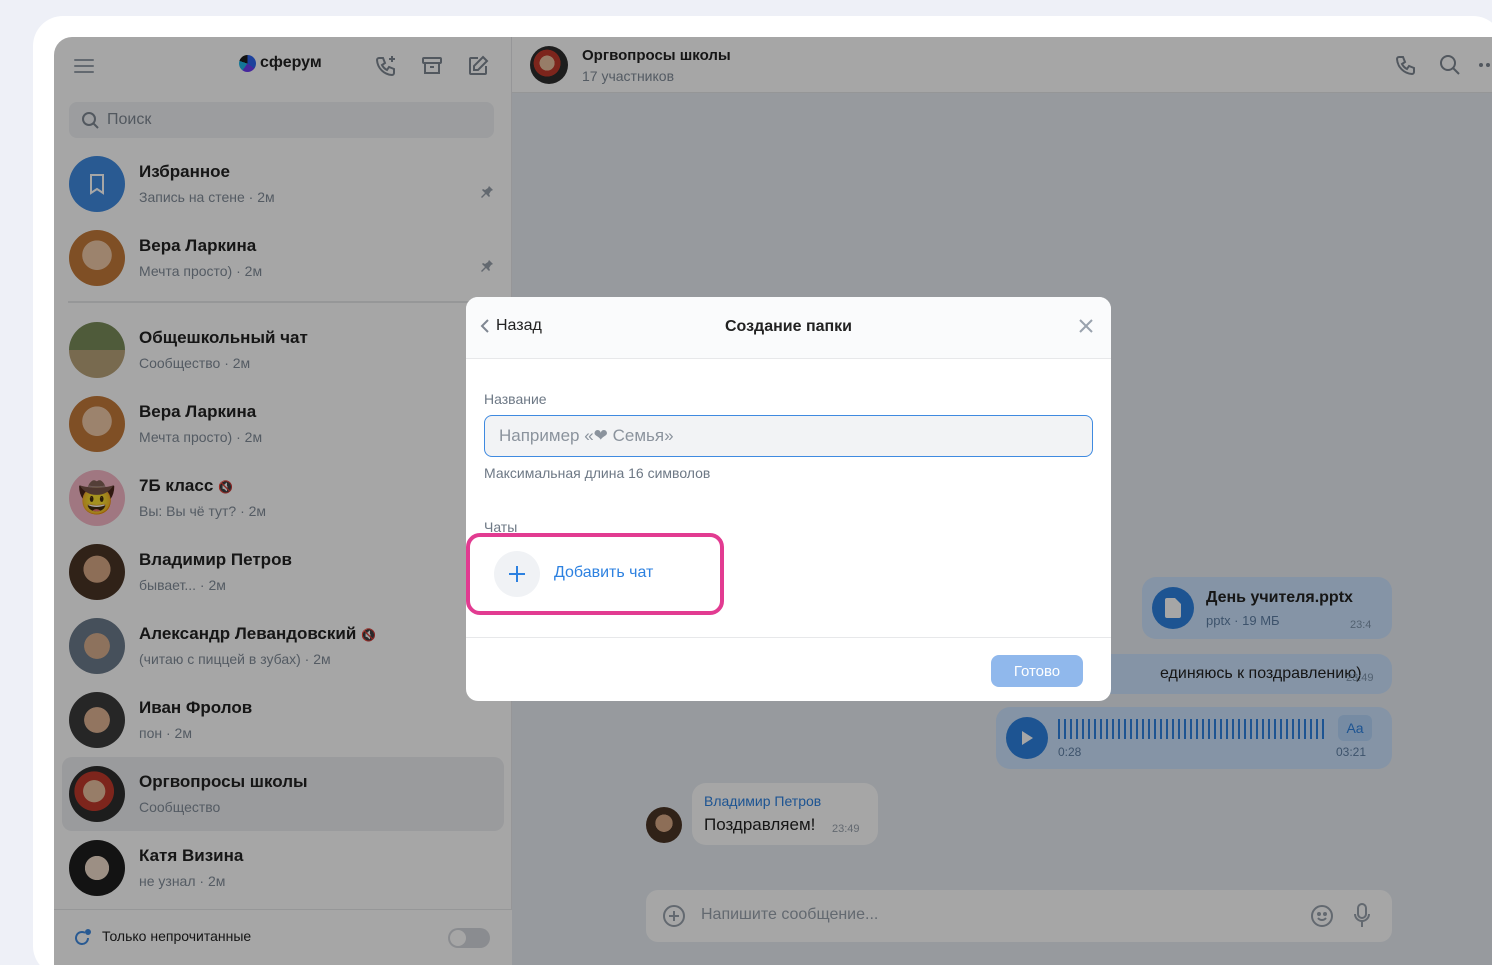 The image size is (1492, 965). What do you see at coordinates (604, 572) in the screenshot?
I see `add-chat-label: Добавить чат` at bounding box center [604, 572].